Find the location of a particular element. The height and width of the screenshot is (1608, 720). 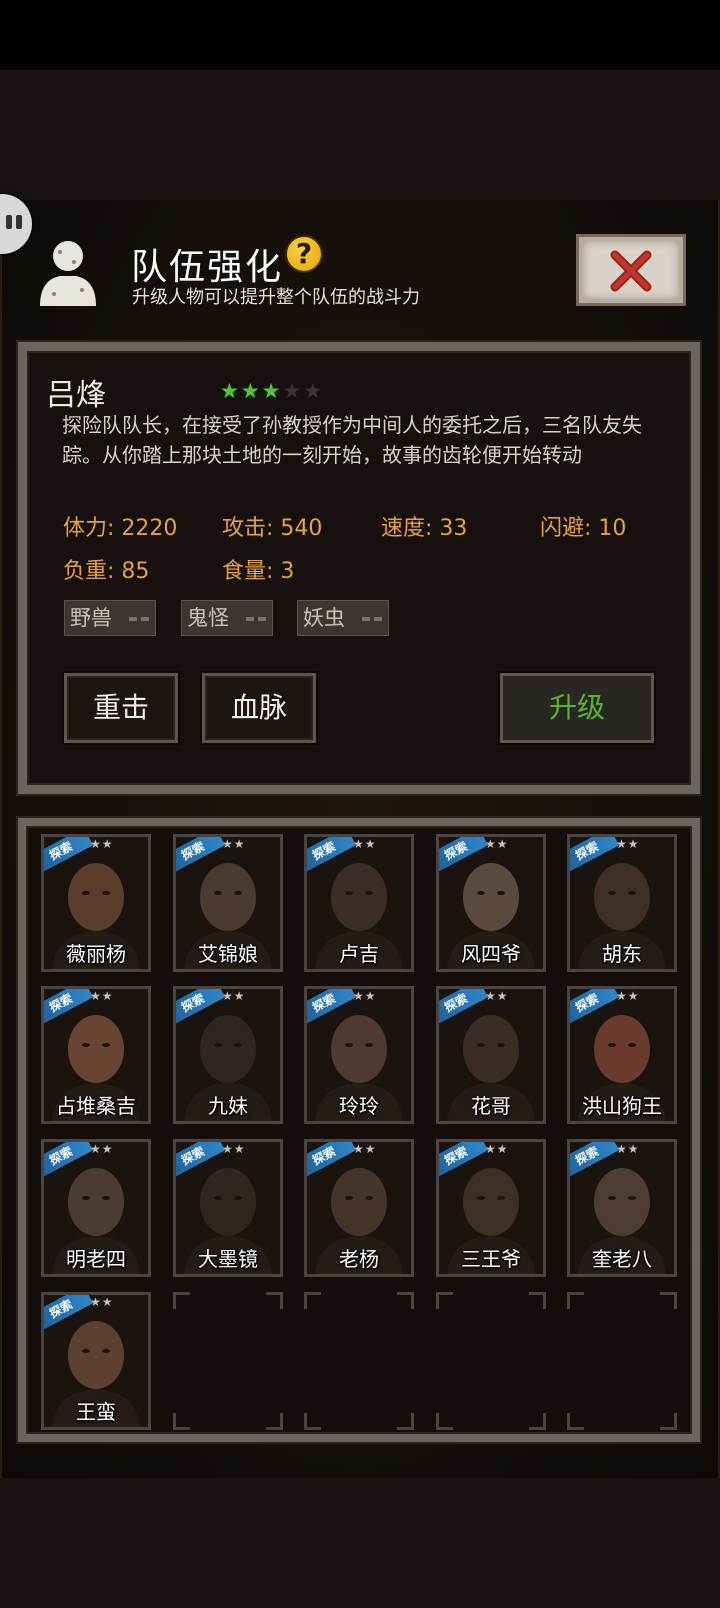

hero-card: 探索 ★★ 玲玲 is located at coordinates (359, 1055).